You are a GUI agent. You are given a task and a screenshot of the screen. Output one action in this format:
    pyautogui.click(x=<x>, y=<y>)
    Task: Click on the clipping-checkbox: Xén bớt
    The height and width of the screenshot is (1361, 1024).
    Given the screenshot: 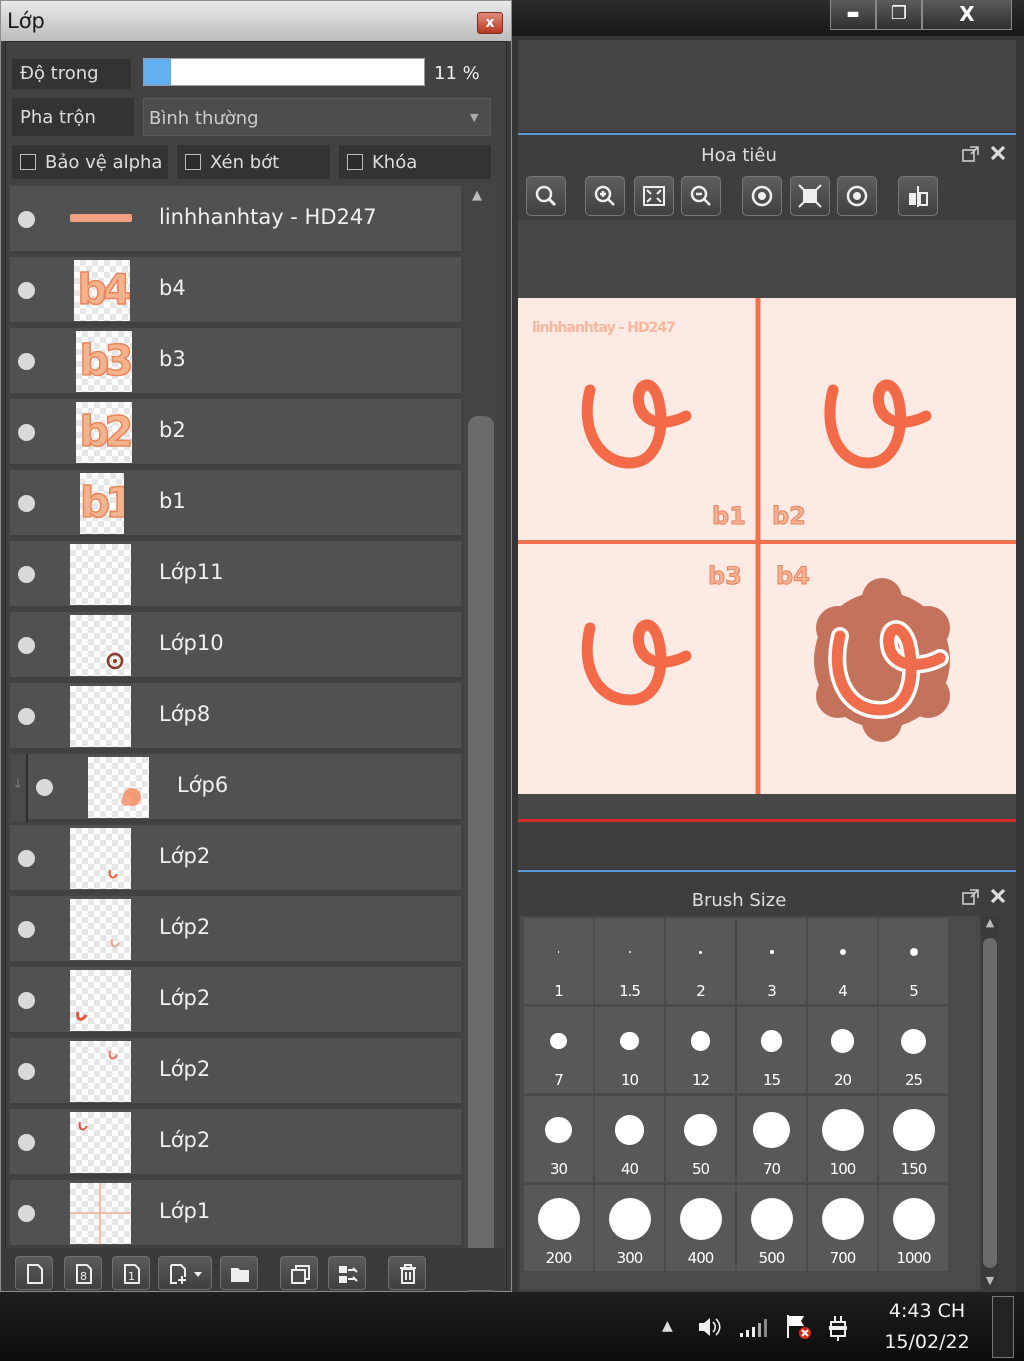 What is the action you would take?
    pyautogui.click(x=253, y=162)
    